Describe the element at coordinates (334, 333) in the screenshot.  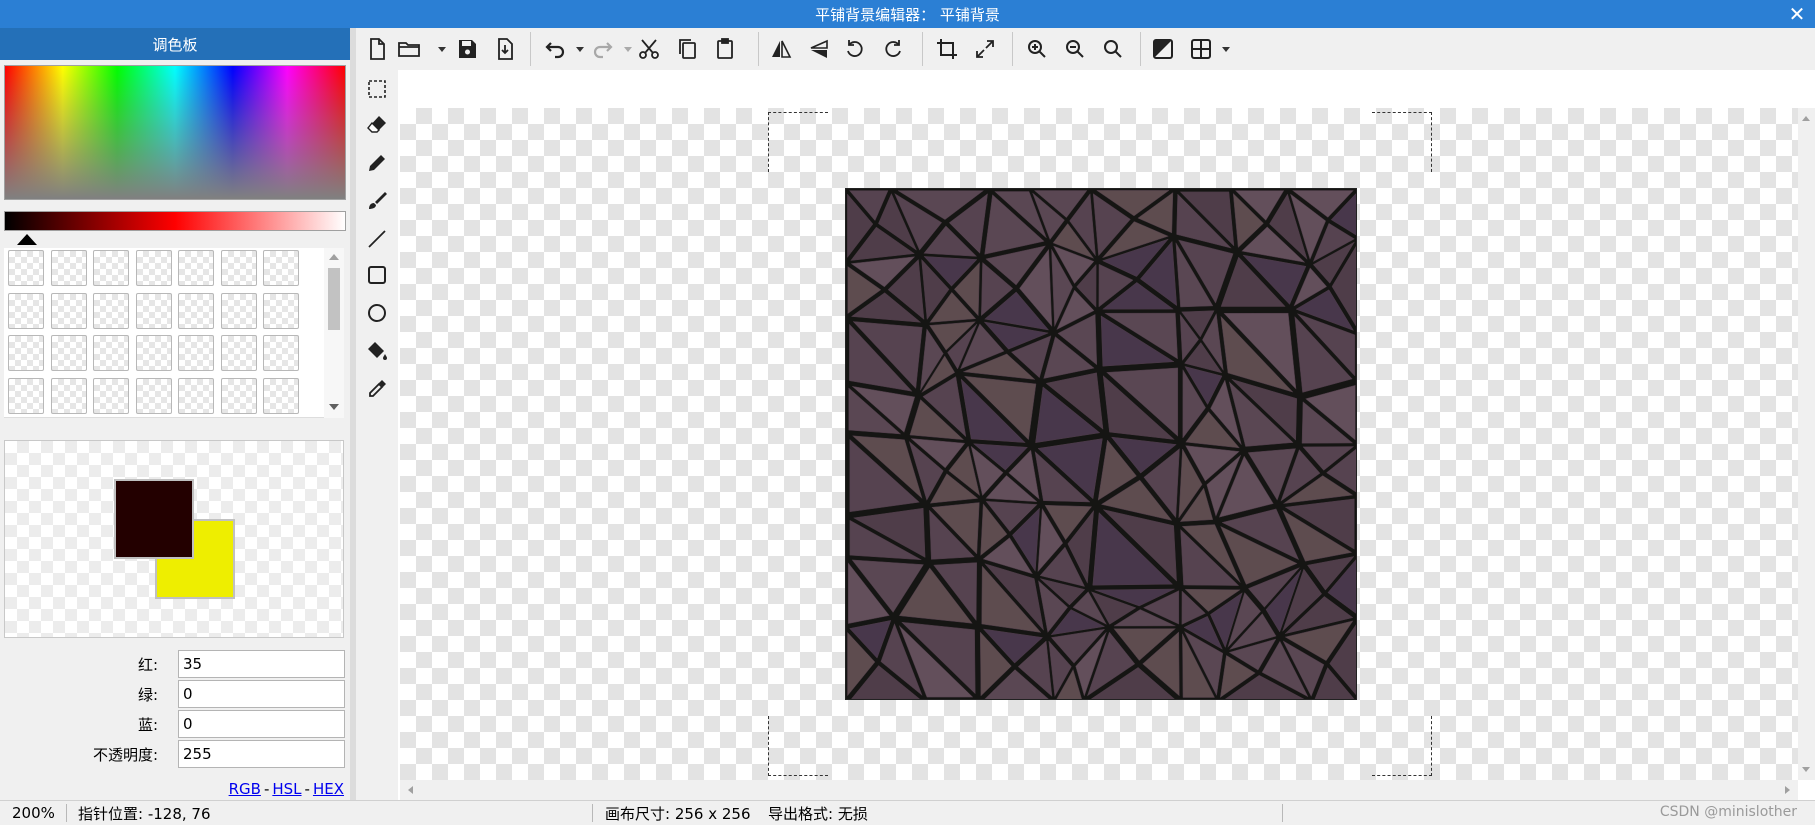
I see `swatch-scrollbar` at that location.